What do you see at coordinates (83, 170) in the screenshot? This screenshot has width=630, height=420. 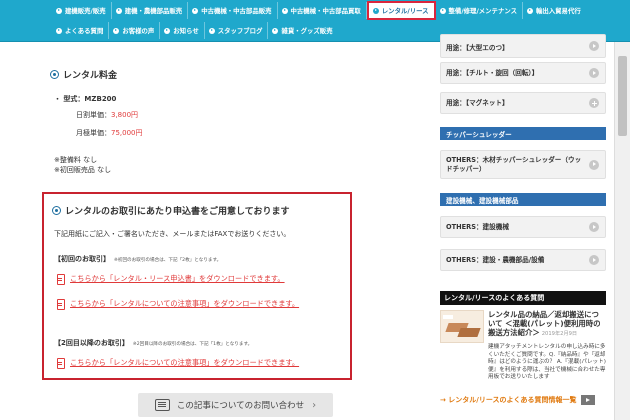 I see `note-first-sale: ※初回販売品 なし` at bounding box center [83, 170].